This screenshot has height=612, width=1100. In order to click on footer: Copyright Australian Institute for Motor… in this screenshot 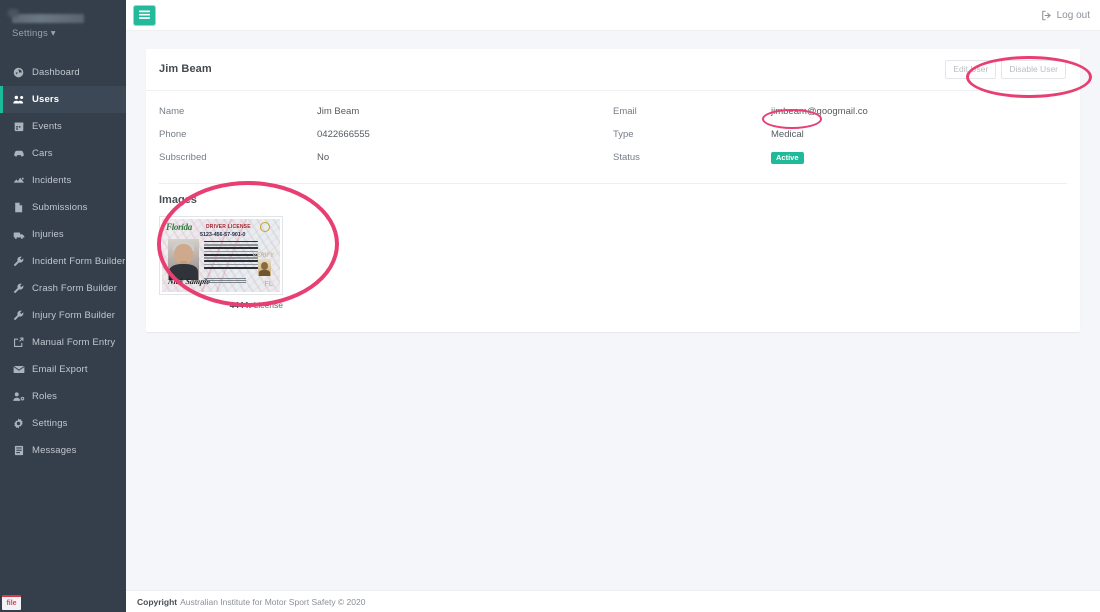, I will do `click(613, 601)`.